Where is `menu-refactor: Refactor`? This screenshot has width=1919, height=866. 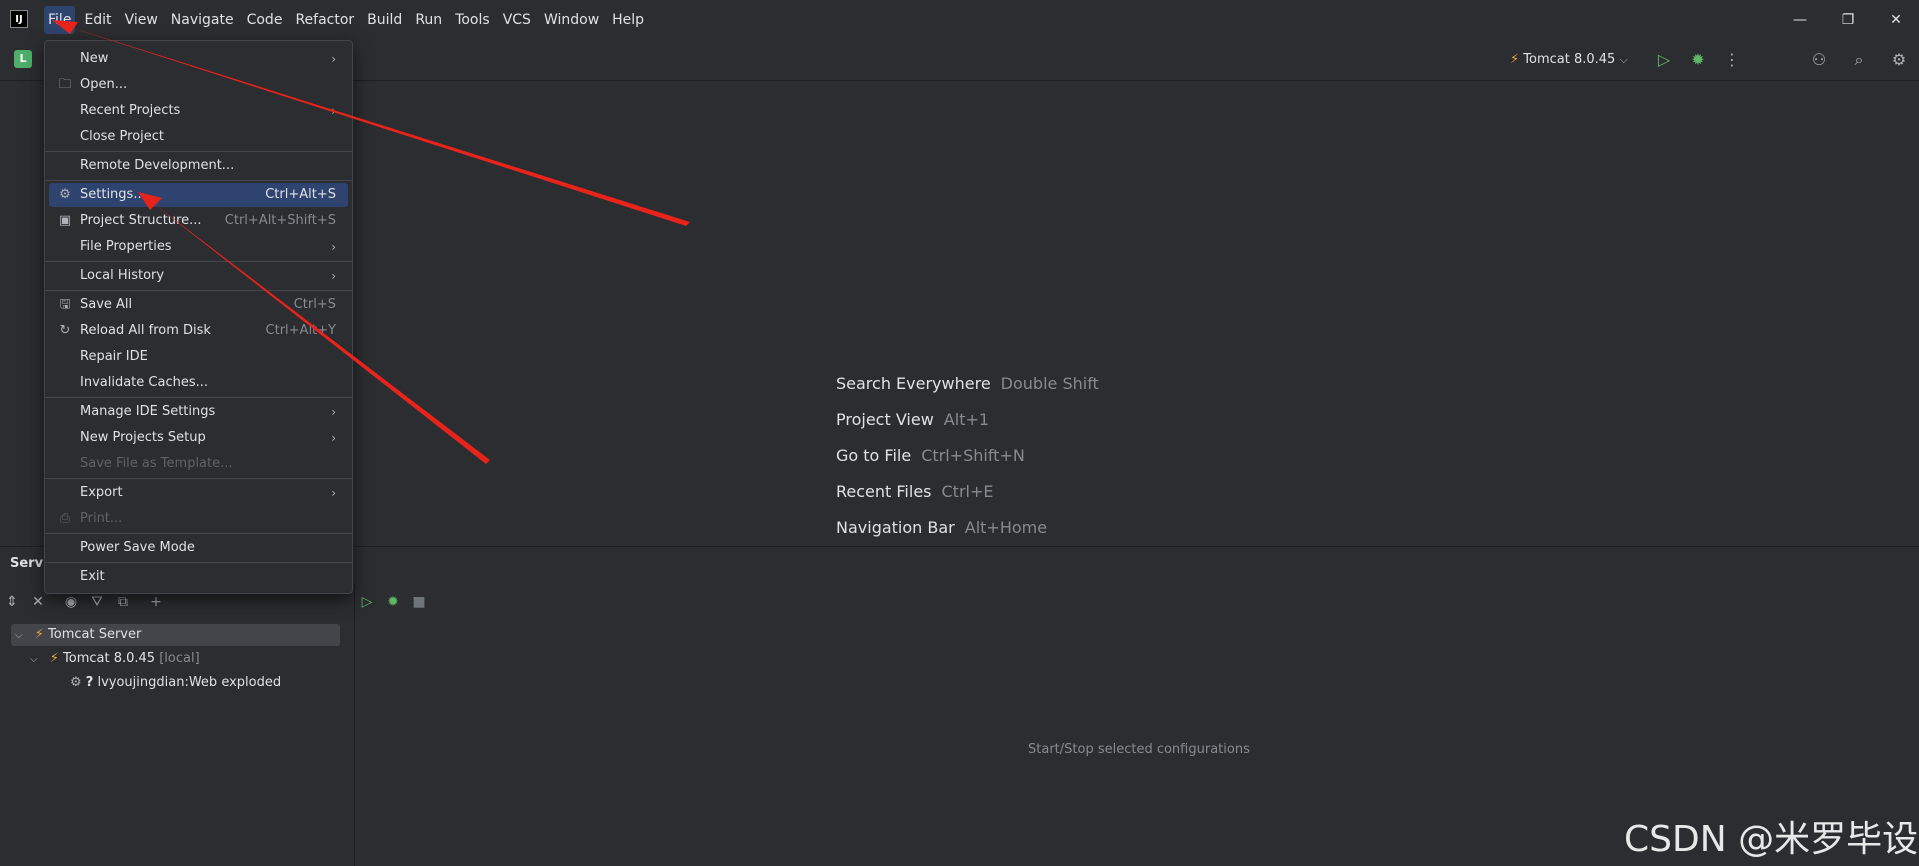
menu-refactor: Refactor is located at coordinates (324, 20).